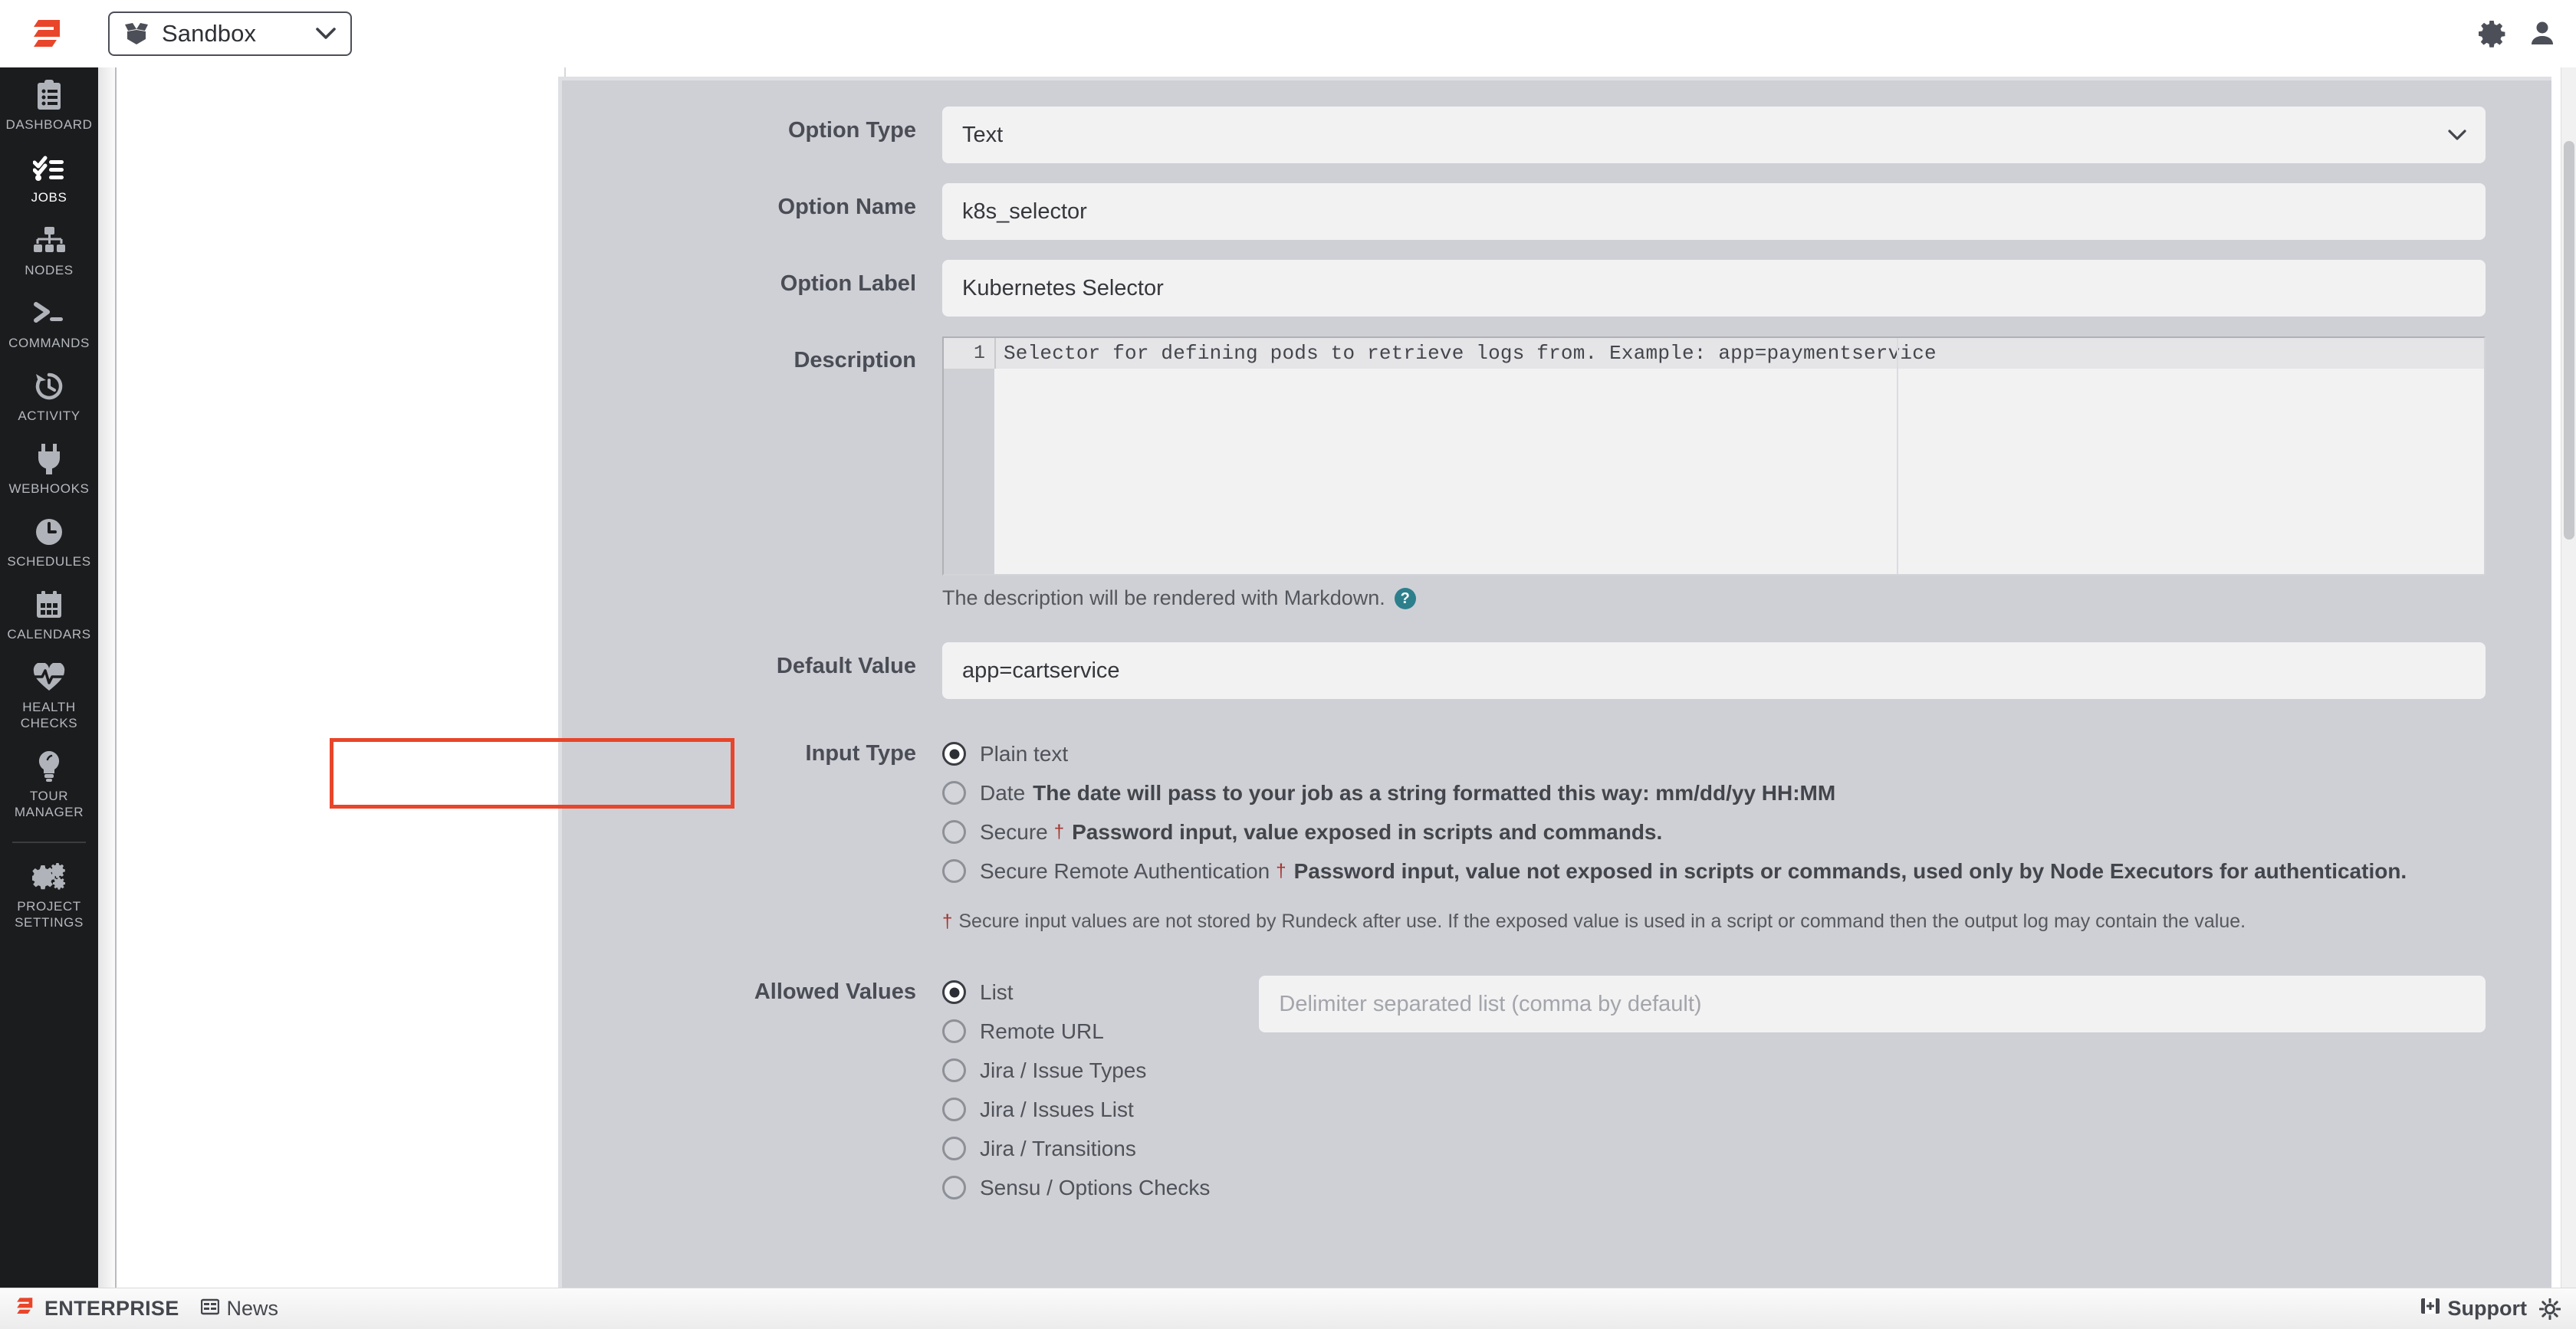 The image size is (2576, 1329). What do you see at coordinates (835, 992) in the screenshot?
I see `allowed-values-label: Allowed Values` at bounding box center [835, 992].